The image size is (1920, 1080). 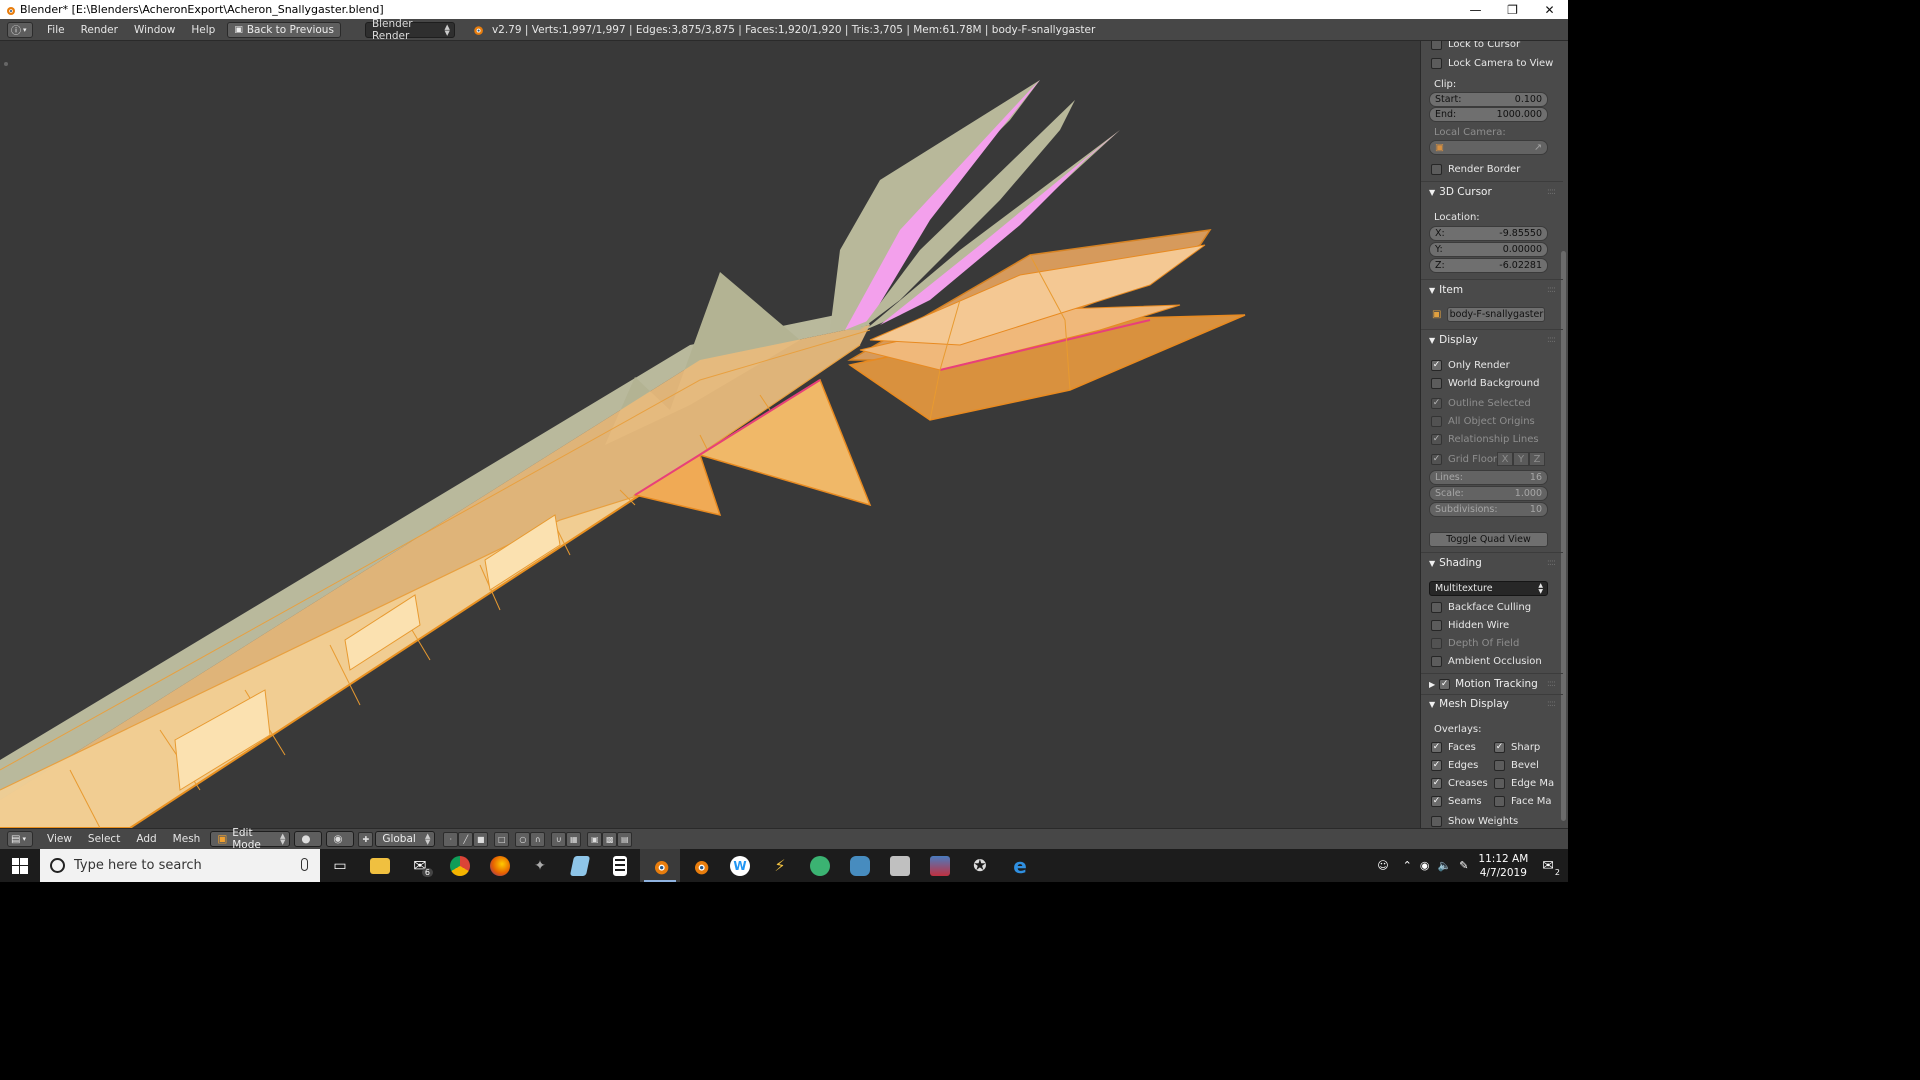 What do you see at coordinates (1491, 46) in the screenshot?
I see `lock-to-cursor-row: Lock to Cursor` at bounding box center [1491, 46].